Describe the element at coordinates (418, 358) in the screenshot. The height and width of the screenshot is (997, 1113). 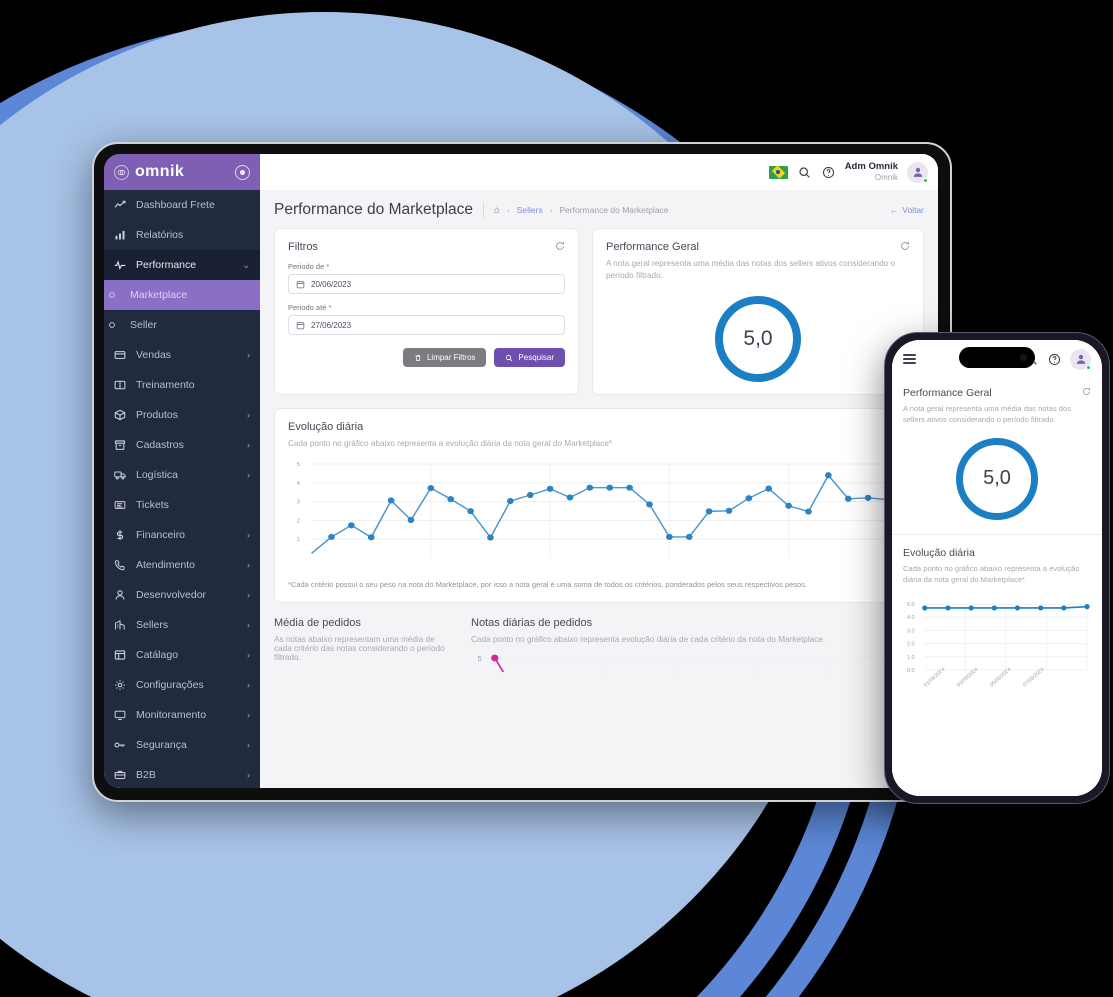
I see `trash-icon` at that location.